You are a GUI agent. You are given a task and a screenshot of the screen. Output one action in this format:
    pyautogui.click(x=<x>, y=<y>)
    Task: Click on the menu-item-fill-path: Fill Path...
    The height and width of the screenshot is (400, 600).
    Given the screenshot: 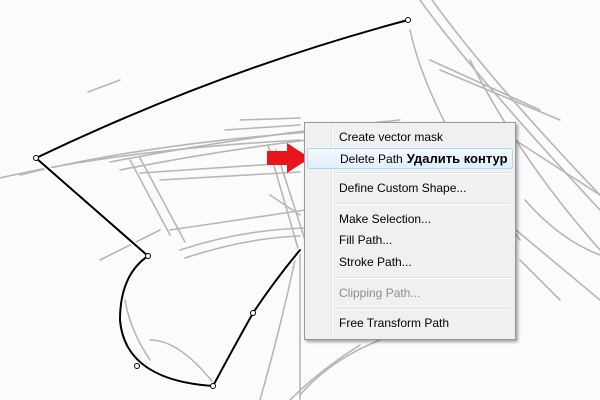 What is the action you would take?
    pyautogui.click(x=410, y=240)
    